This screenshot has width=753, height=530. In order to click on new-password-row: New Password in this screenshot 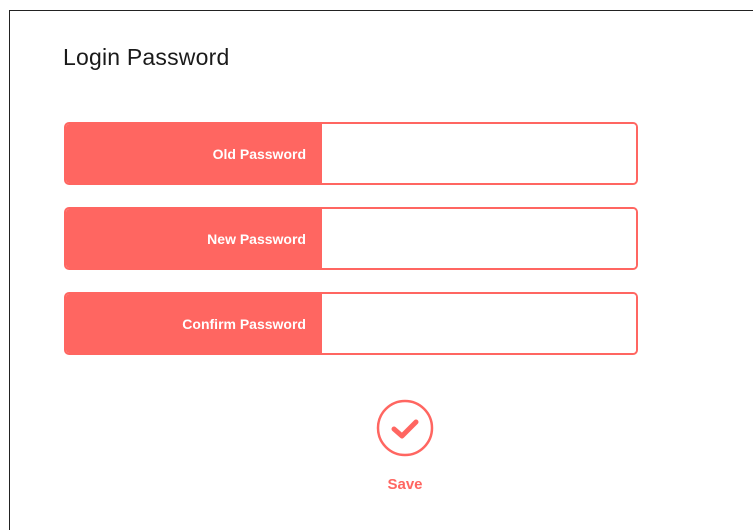, I will do `click(351, 238)`.